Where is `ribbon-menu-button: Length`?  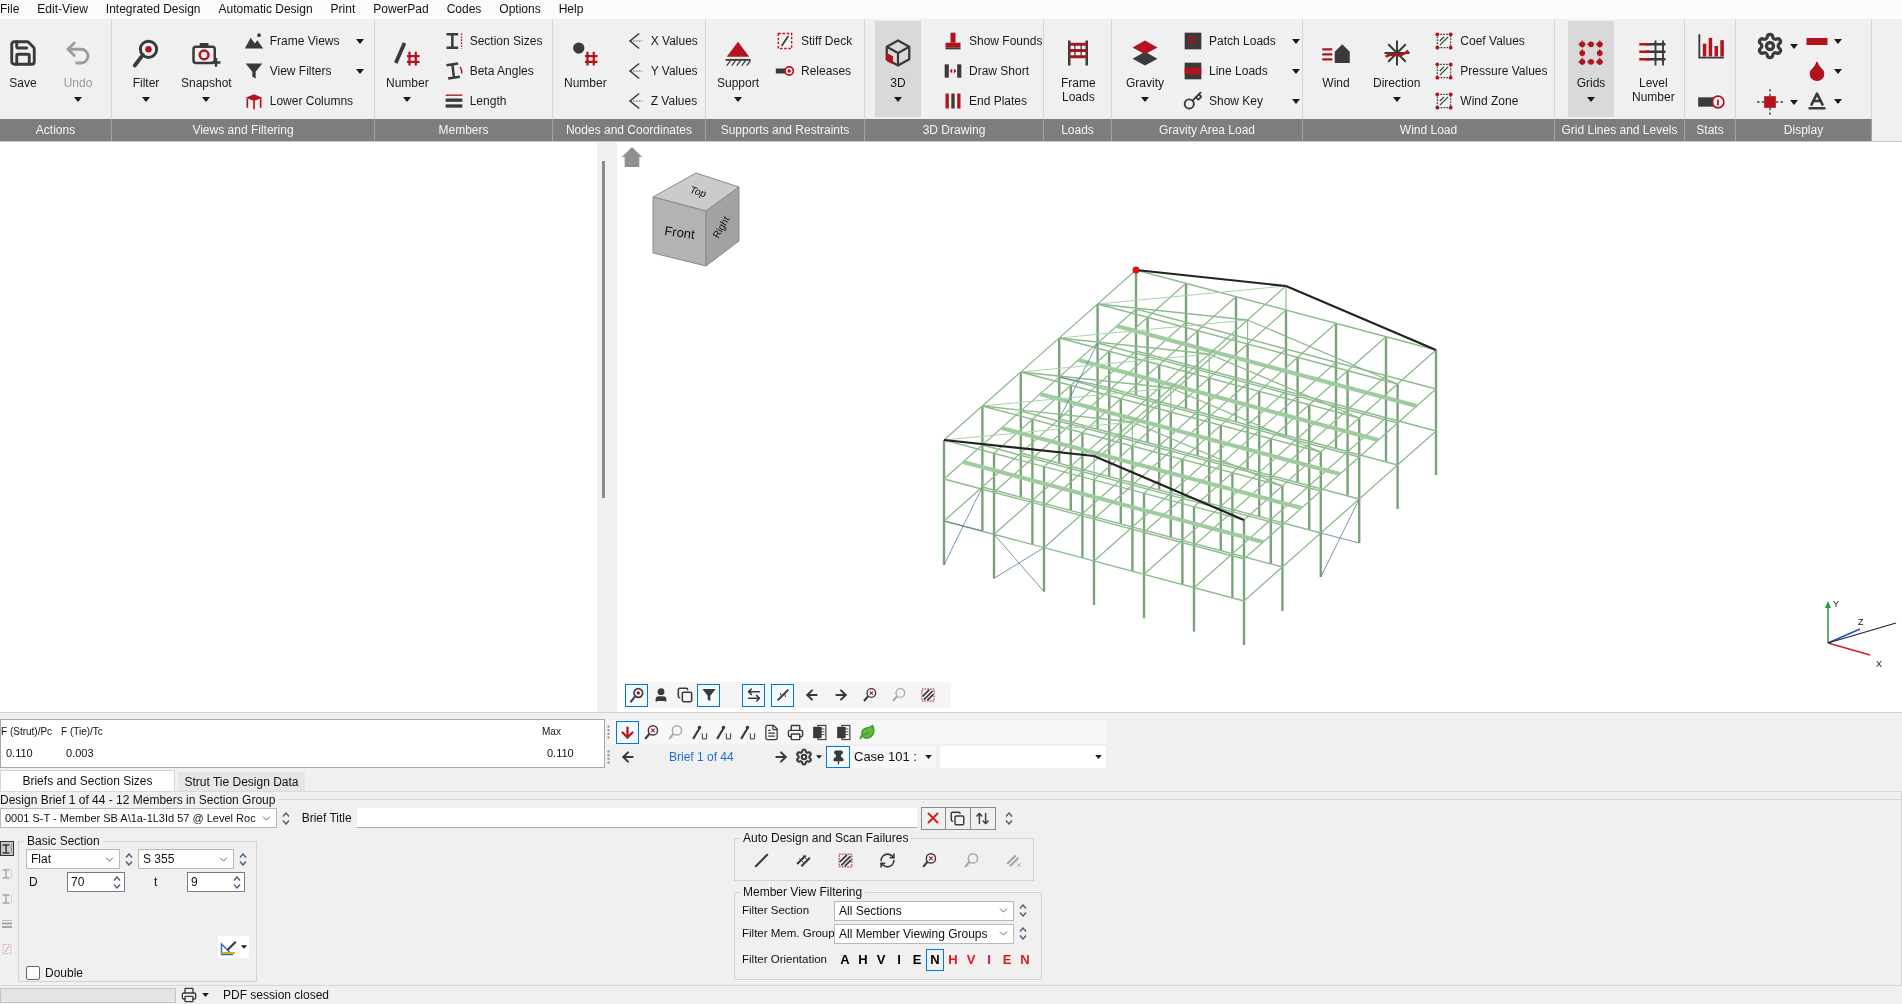 ribbon-menu-button: Length is located at coordinates (493, 101).